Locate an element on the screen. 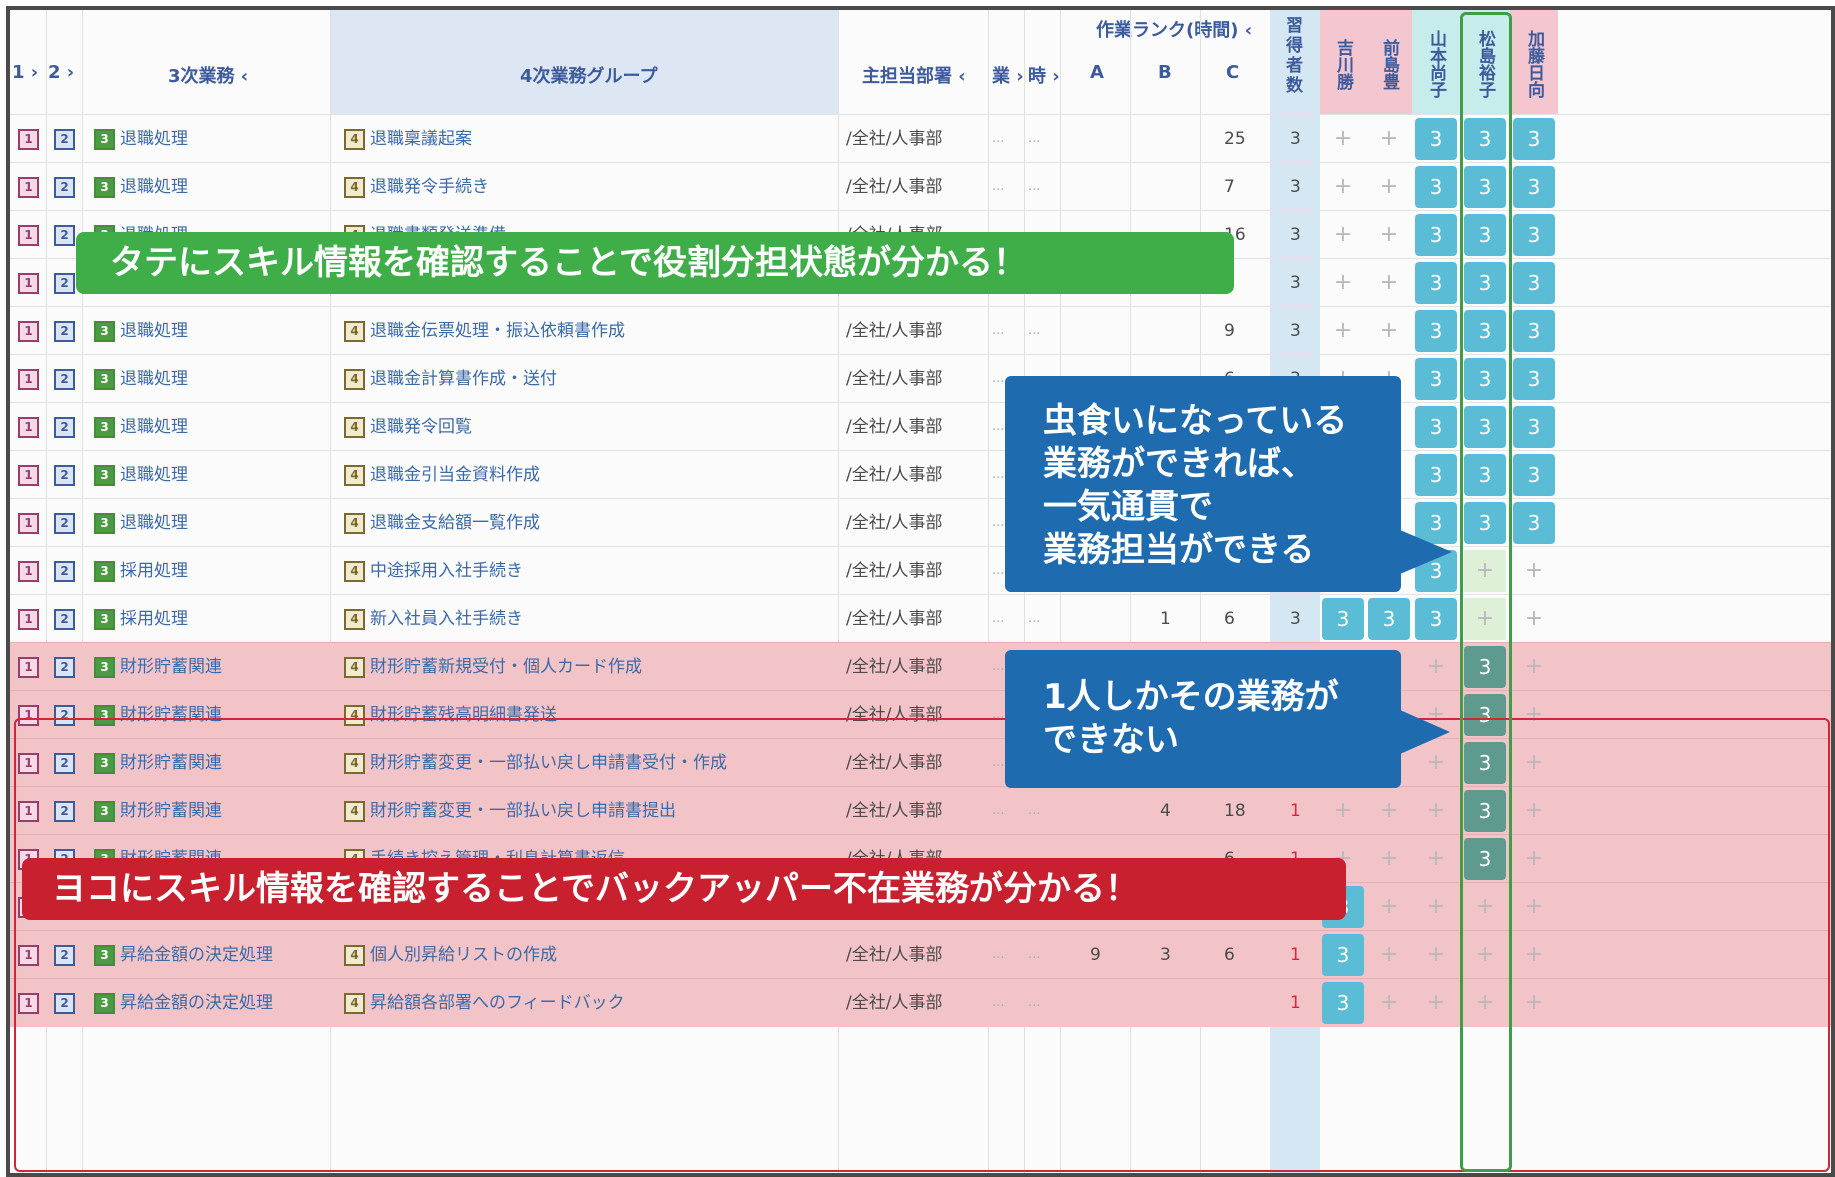 Image resolution: width=1835 pixels, height=1177 pixels. table-row: 123退職処理4退職発令回覧/全社/人事部......333 is located at coordinates (920, 426).